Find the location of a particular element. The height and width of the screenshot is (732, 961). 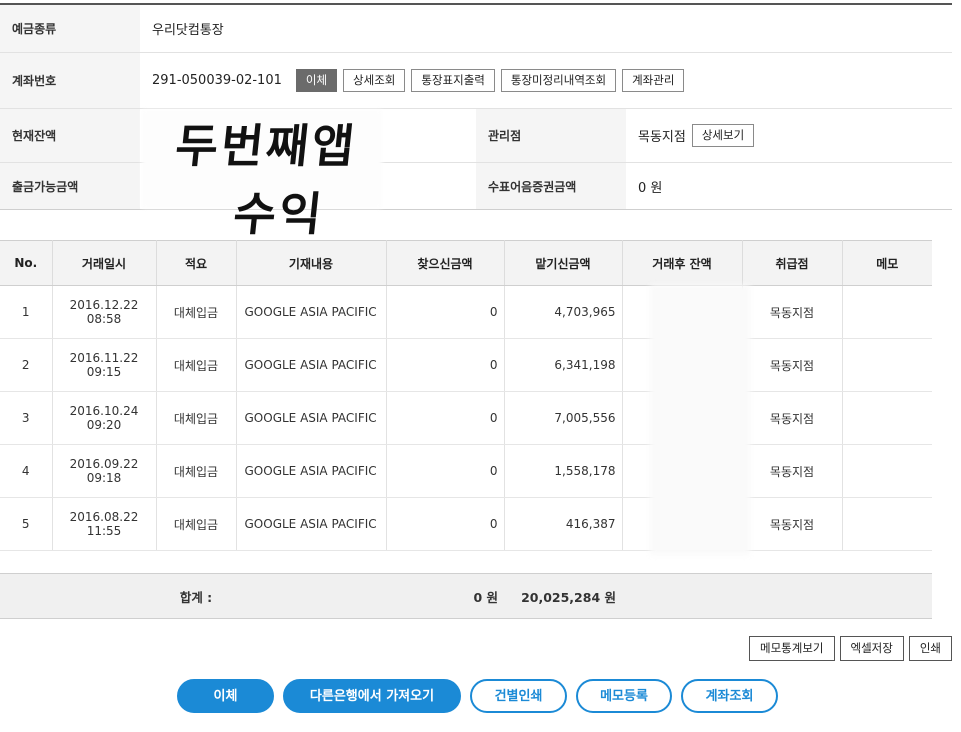

col-header-description: 기재내용 is located at coordinates (311, 263).